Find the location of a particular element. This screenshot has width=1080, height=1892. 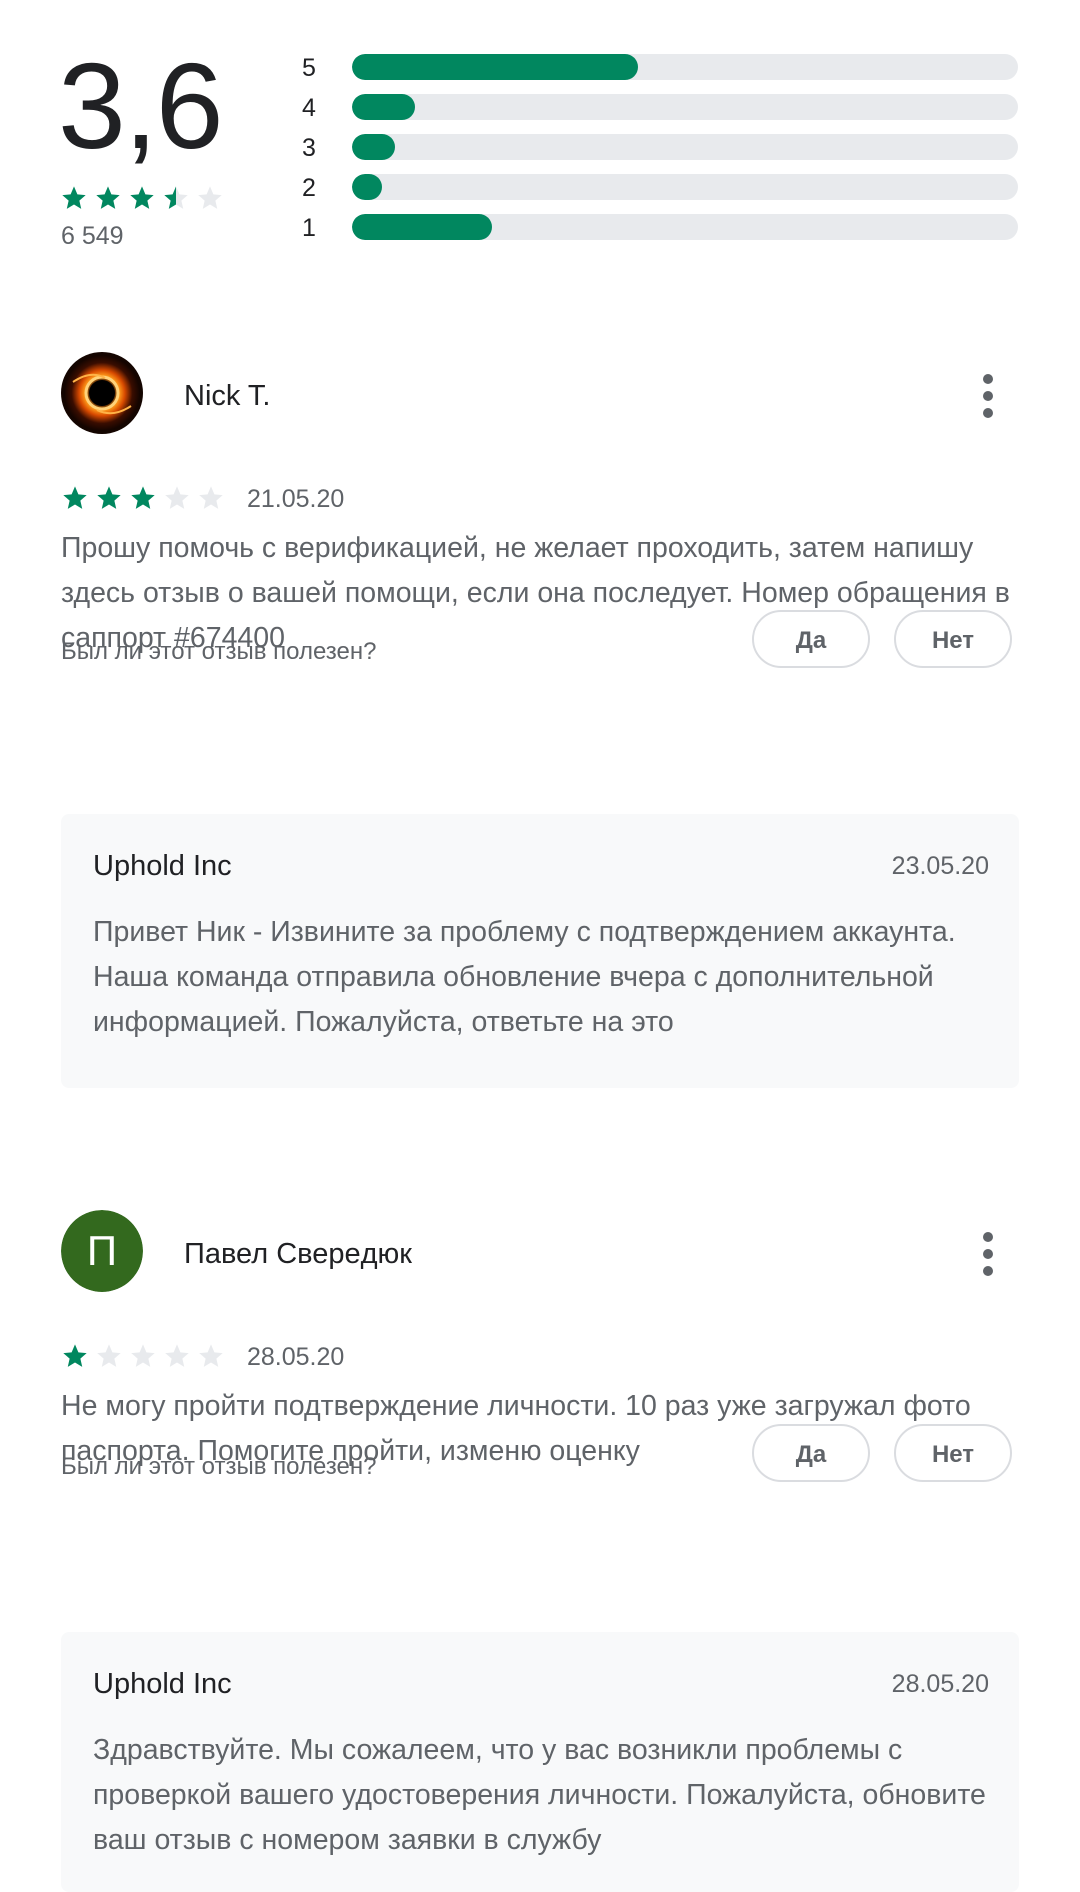

reply-date: 23.05.20 is located at coordinates (940, 866).